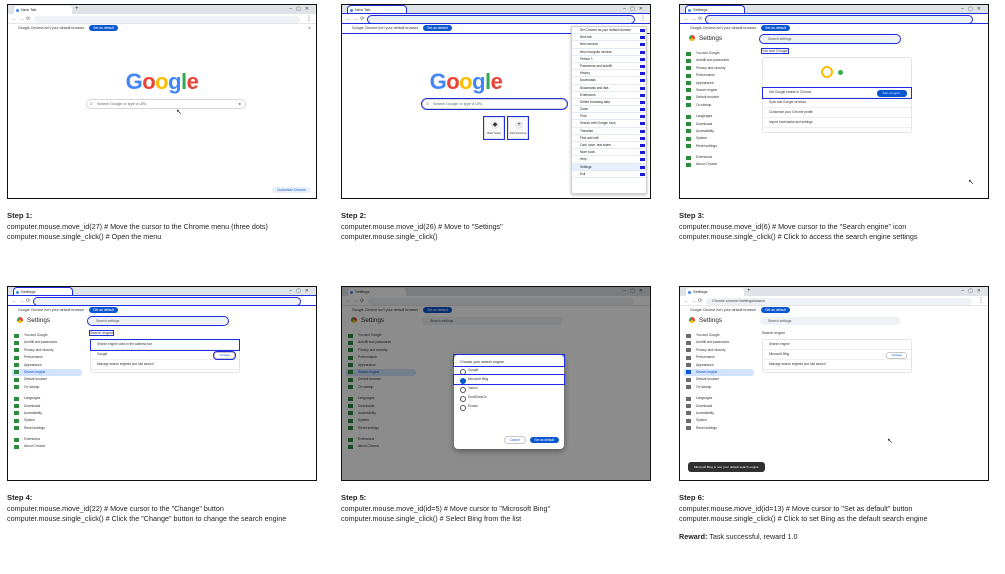  What do you see at coordinates (609, 110) in the screenshot?
I see `menu-item: Zoom` at bounding box center [609, 110].